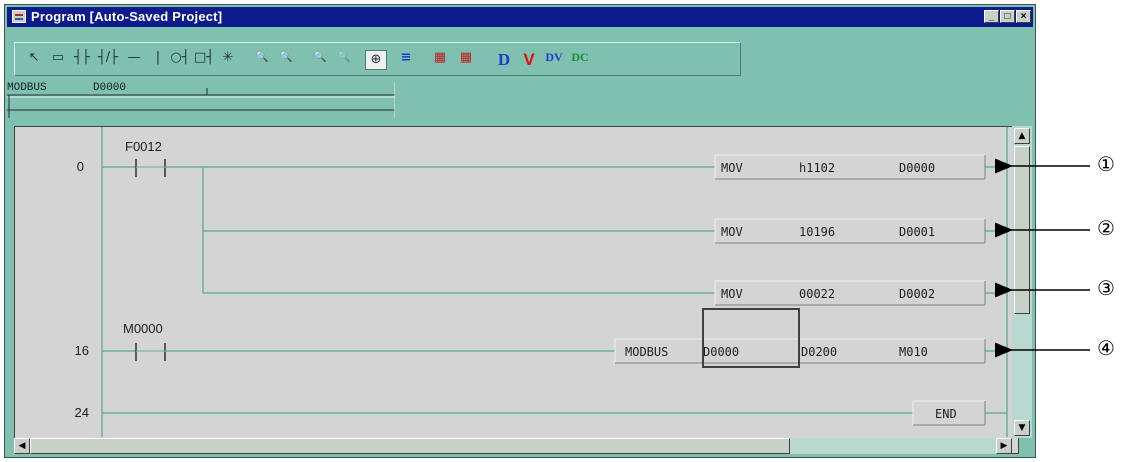 This screenshot has height=462, width=1128. What do you see at coordinates (554, 60) in the screenshot?
I see `device-dv-icon: DV` at bounding box center [554, 60].